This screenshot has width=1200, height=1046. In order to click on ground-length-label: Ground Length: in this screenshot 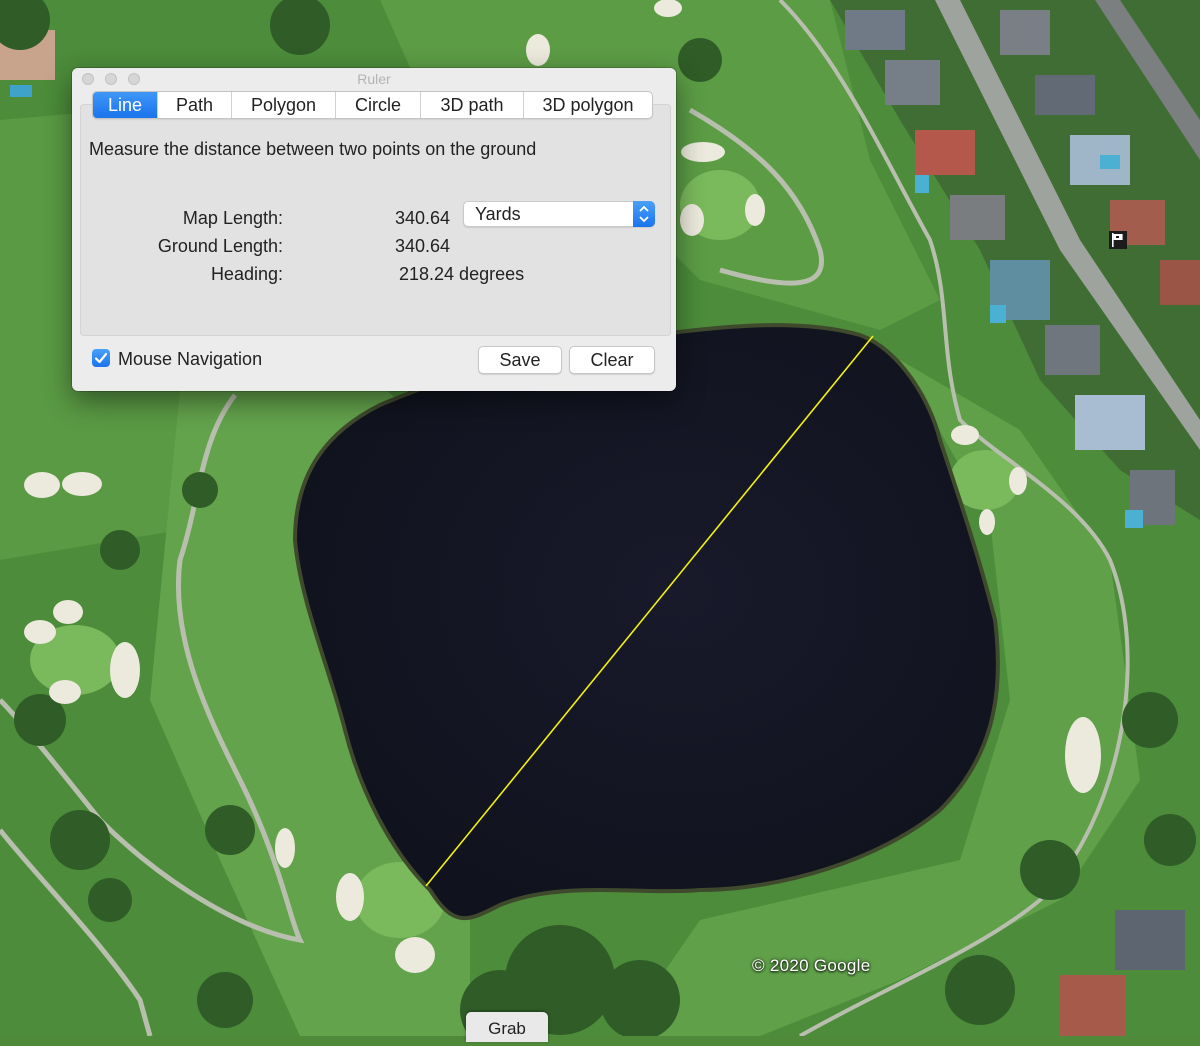, I will do `click(220, 246)`.